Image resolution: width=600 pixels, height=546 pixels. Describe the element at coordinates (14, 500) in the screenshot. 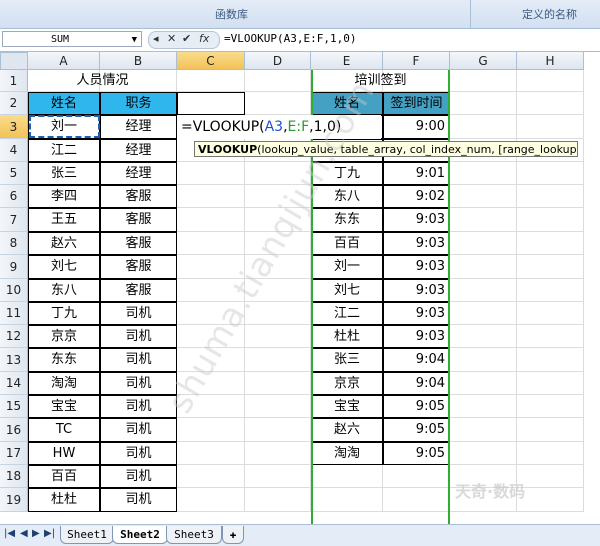

I see `row-header-19: 19` at that location.